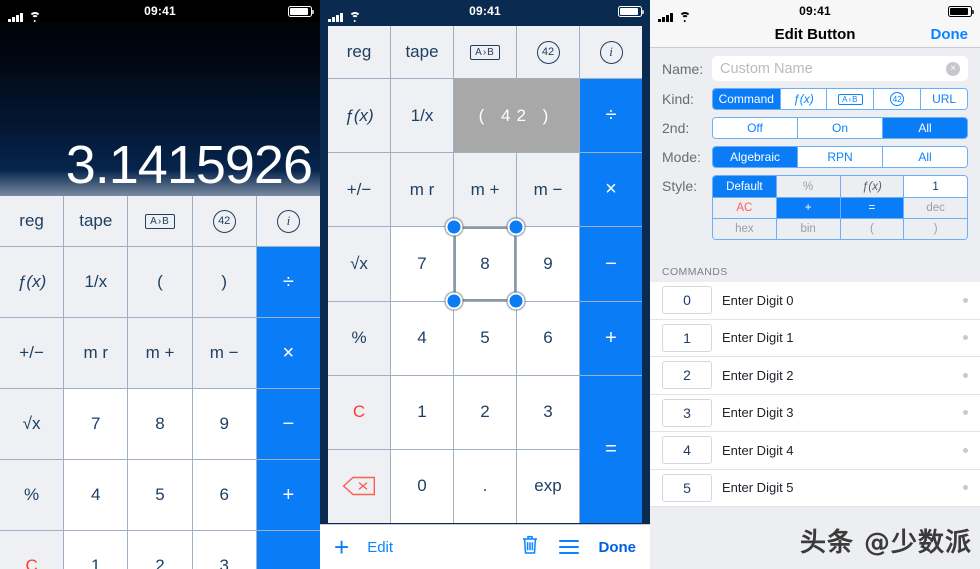  What do you see at coordinates (924, 157) in the screenshot?
I see `mode-option-all: All` at bounding box center [924, 157].